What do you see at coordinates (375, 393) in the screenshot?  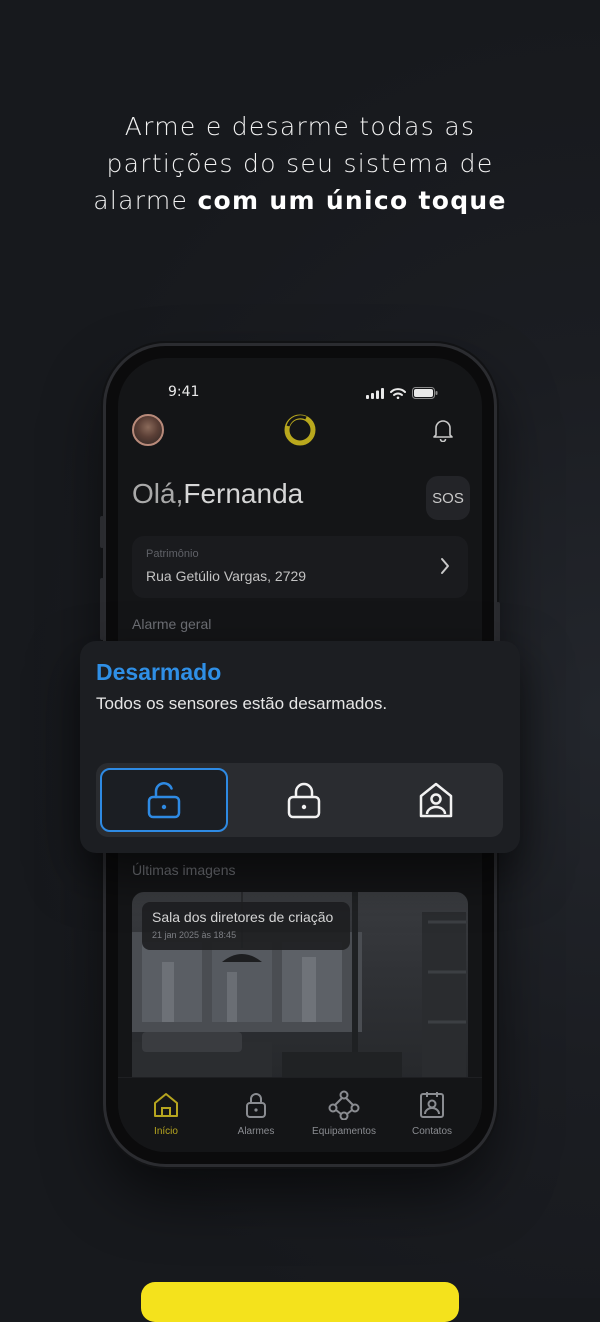 I see `signal-icon` at bounding box center [375, 393].